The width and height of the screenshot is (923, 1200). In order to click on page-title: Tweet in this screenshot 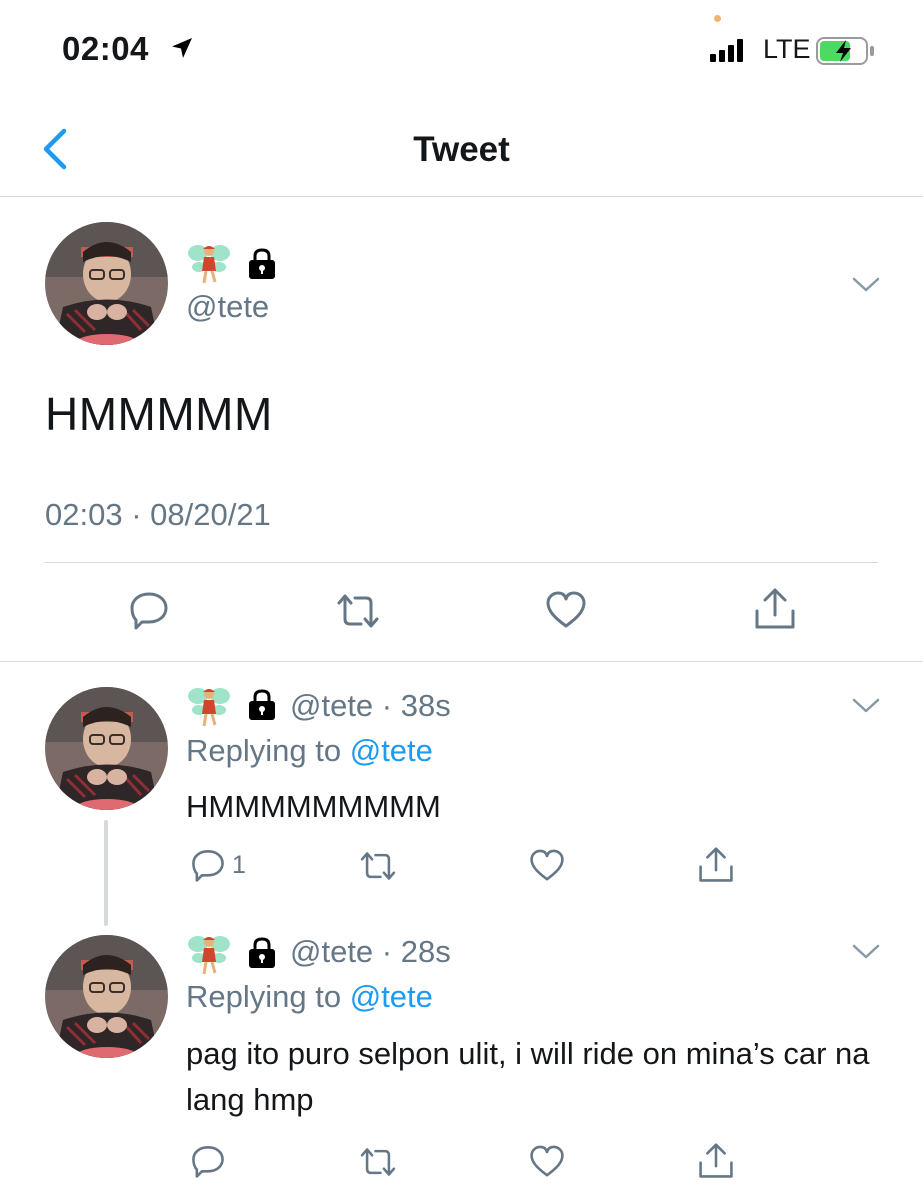, I will do `click(461, 149)`.